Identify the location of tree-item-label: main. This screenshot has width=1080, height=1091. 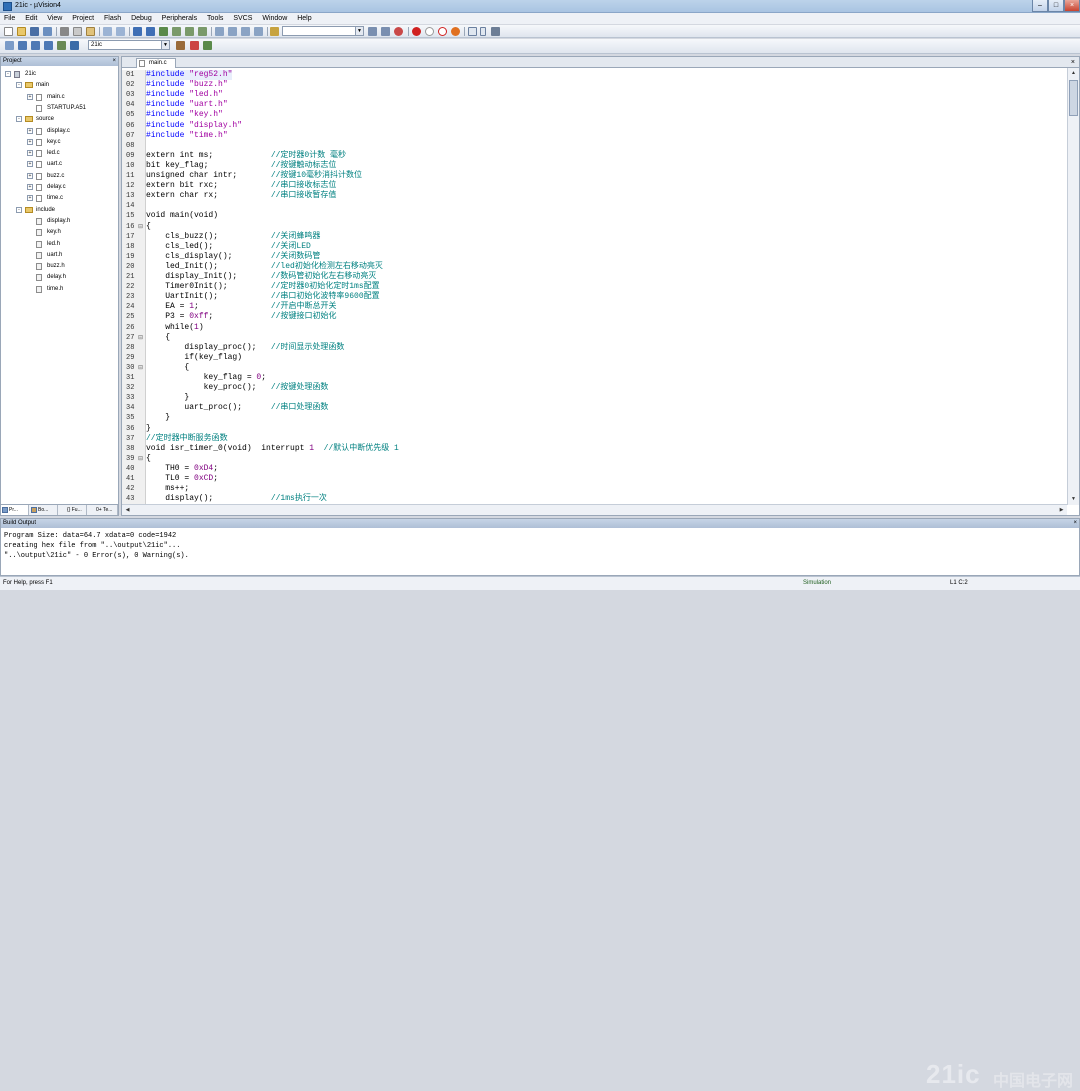
(43, 85).